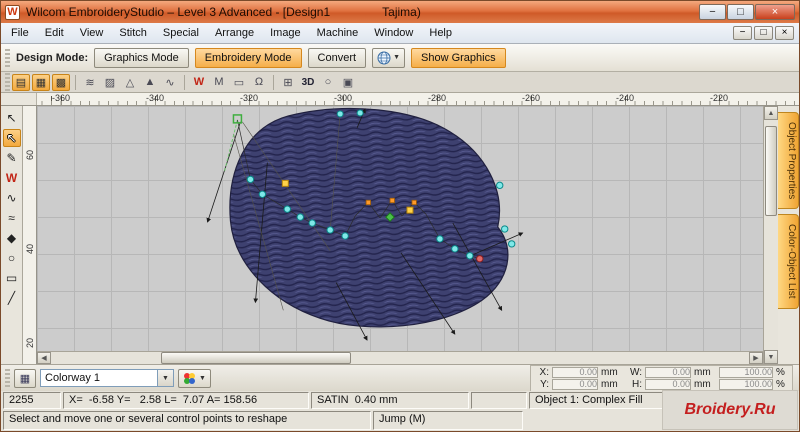  What do you see at coordinates (199, 82) in the screenshot?
I see `lettering-icon: W` at bounding box center [199, 82].